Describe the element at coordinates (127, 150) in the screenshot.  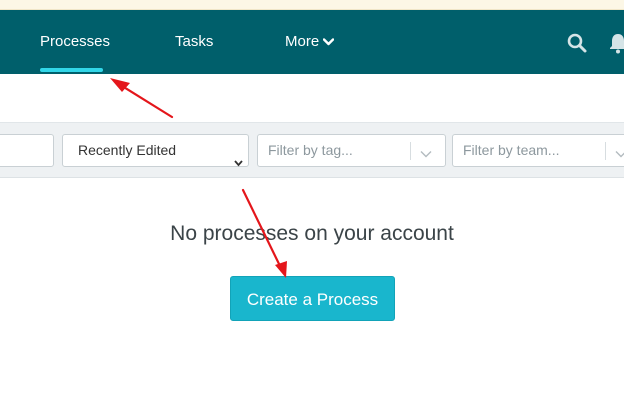
I see `sort-select-value: Recently Edited` at that location.